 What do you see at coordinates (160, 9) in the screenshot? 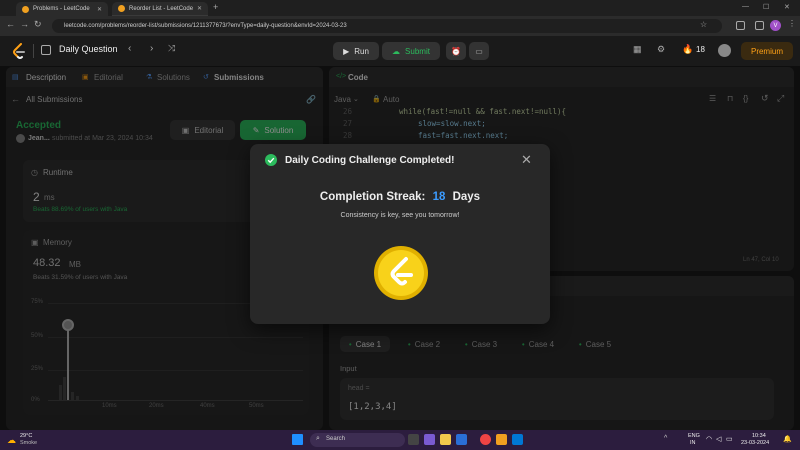
I see `browser-tab-active: Reorder List - LeetCode ✕` at bounding box center [160, 9].